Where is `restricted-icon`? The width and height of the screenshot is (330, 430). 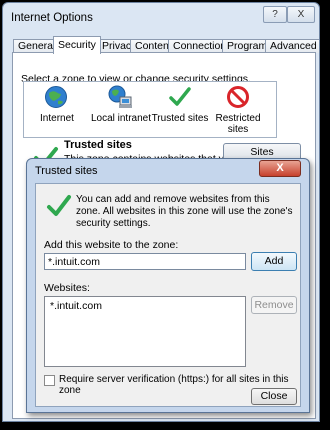
restricted-icon is located at coordinates (238, 97).